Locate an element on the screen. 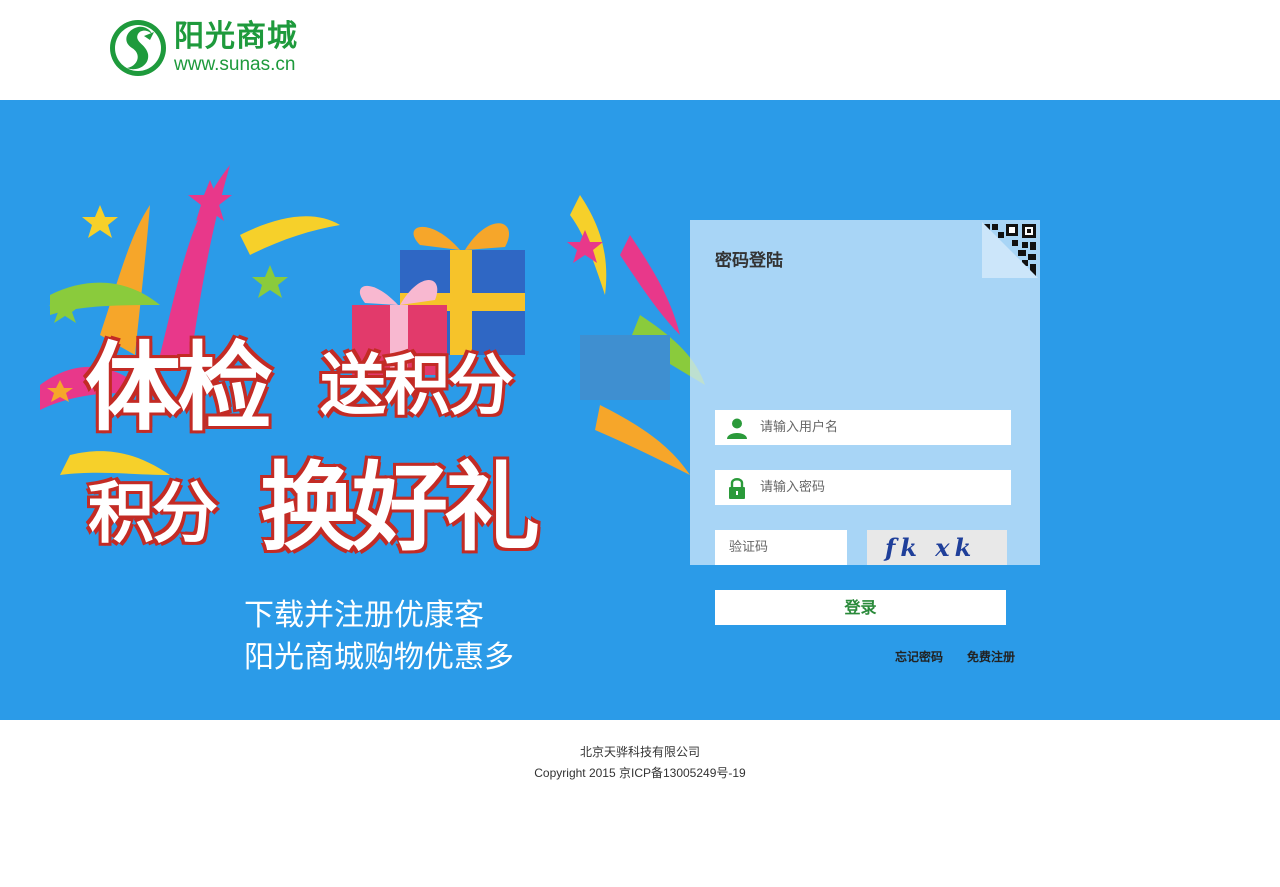  lock-icon is located at coordinates (737, 488).